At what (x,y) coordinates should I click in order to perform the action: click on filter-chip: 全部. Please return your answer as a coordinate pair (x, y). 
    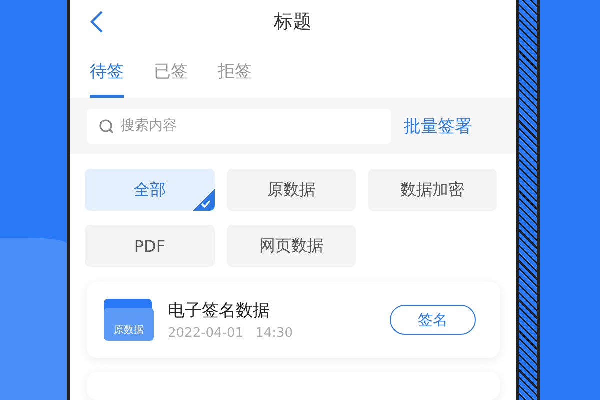
    Looking at the image, I should click on (150, 190).